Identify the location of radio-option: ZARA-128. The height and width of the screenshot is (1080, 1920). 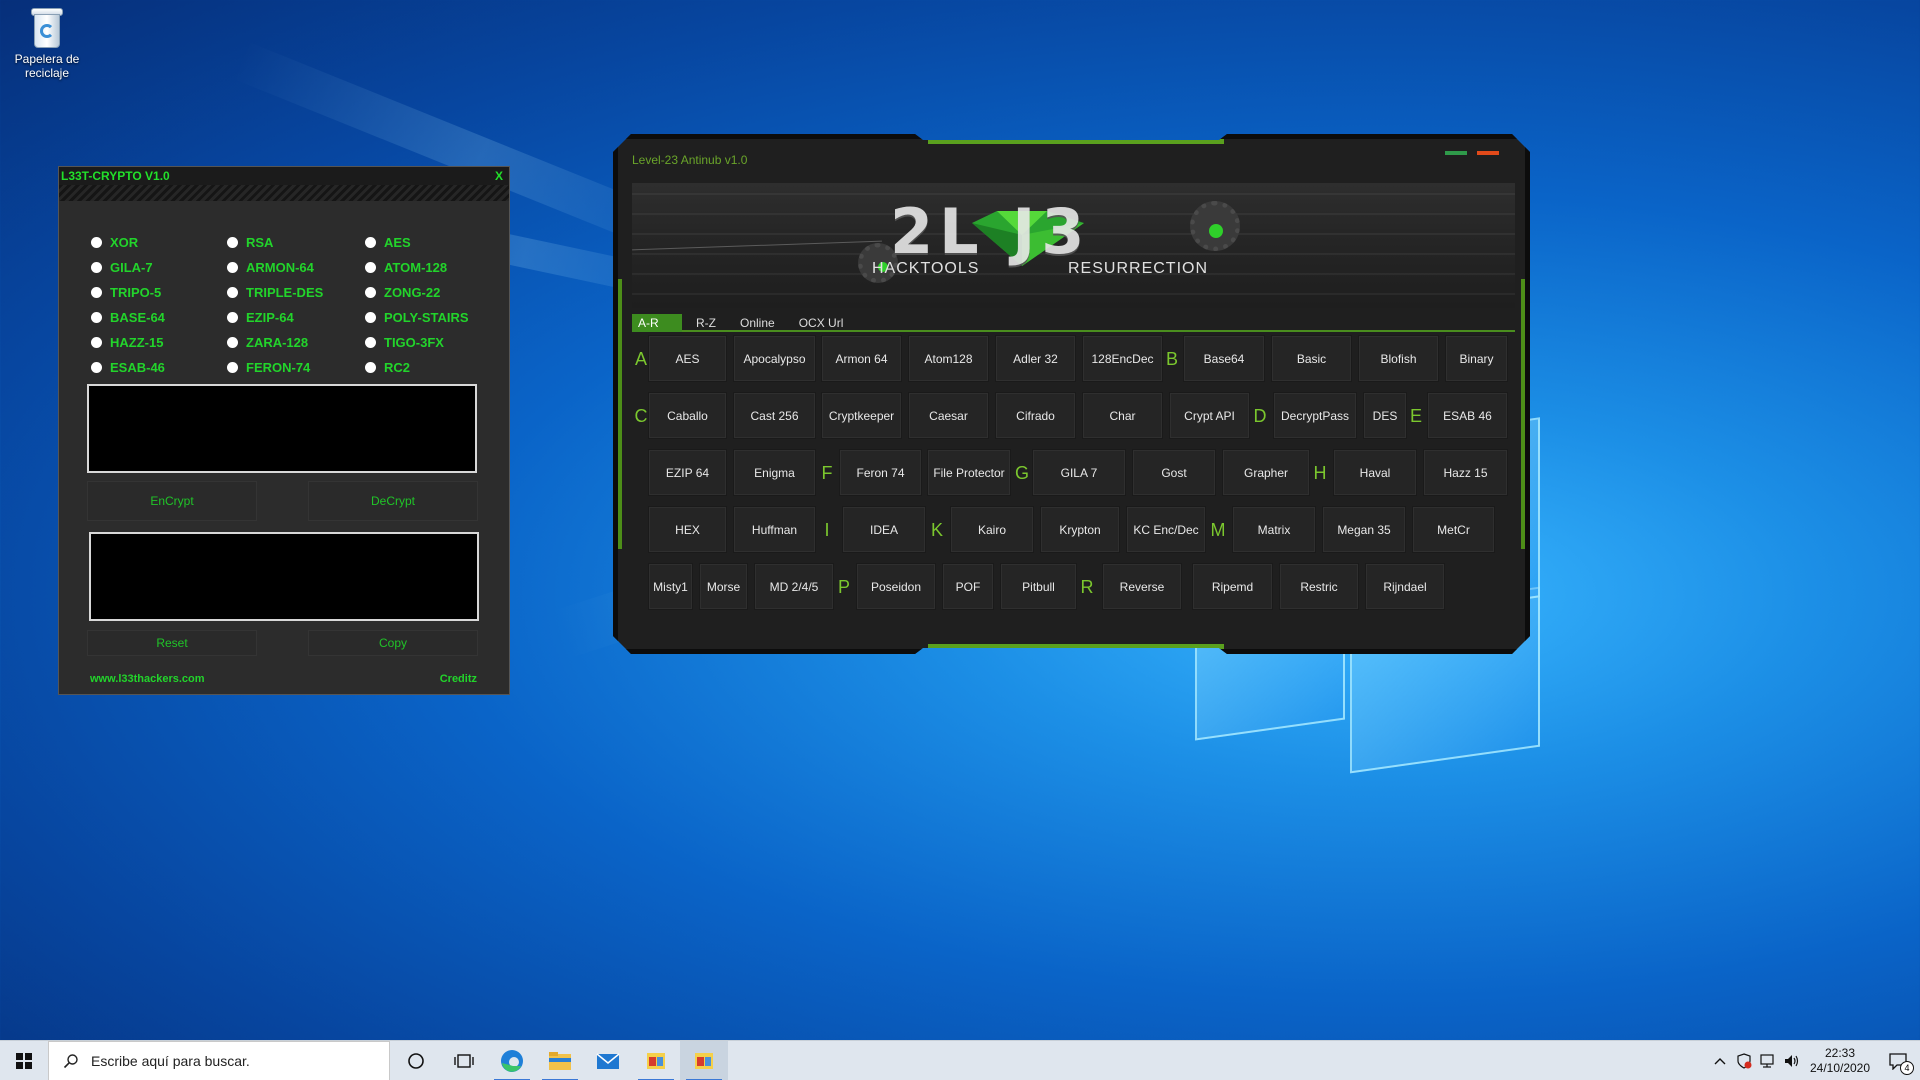
(296, 342).